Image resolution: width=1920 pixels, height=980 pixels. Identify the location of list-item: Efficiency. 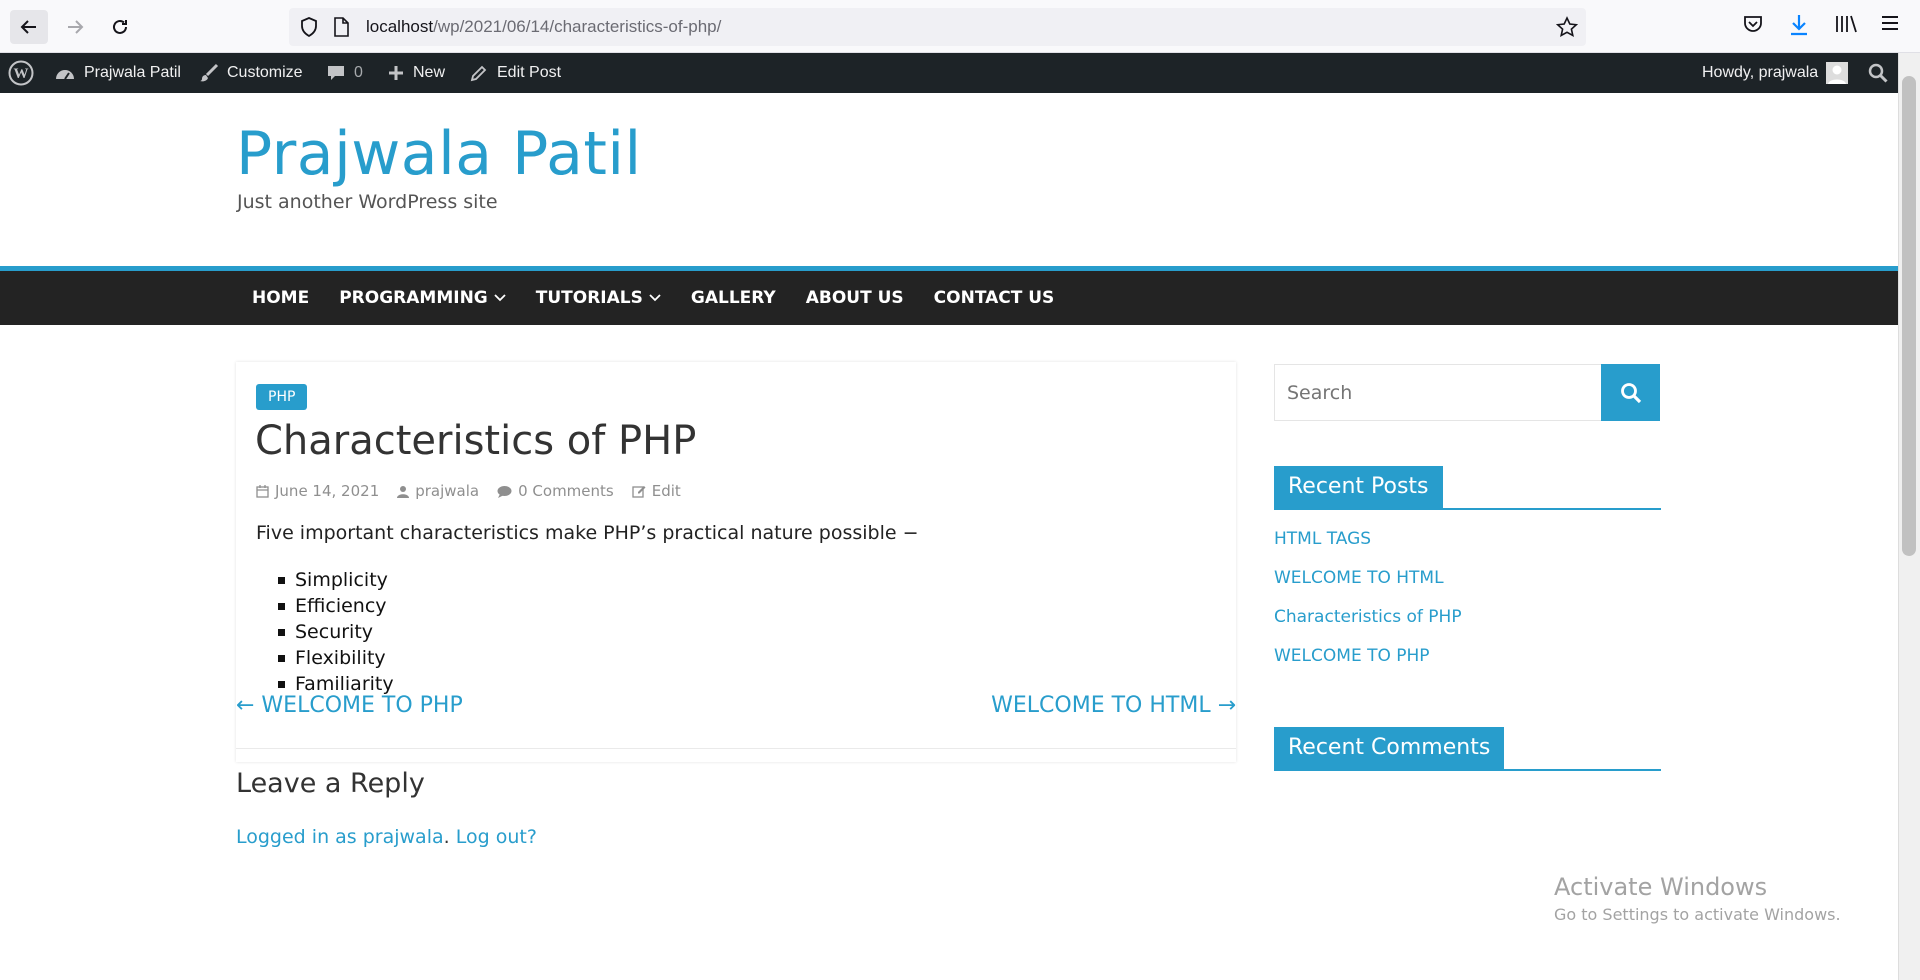
(336, 606).